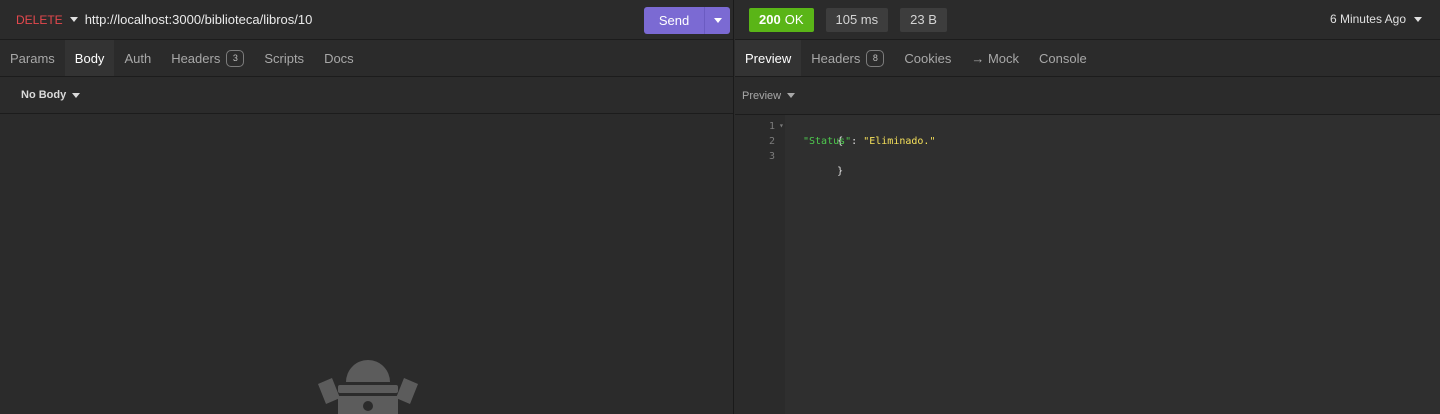 The image size is (1440, 414). I want to click on line-gutter: 1 ▾ 2 3, so click(760, 264).